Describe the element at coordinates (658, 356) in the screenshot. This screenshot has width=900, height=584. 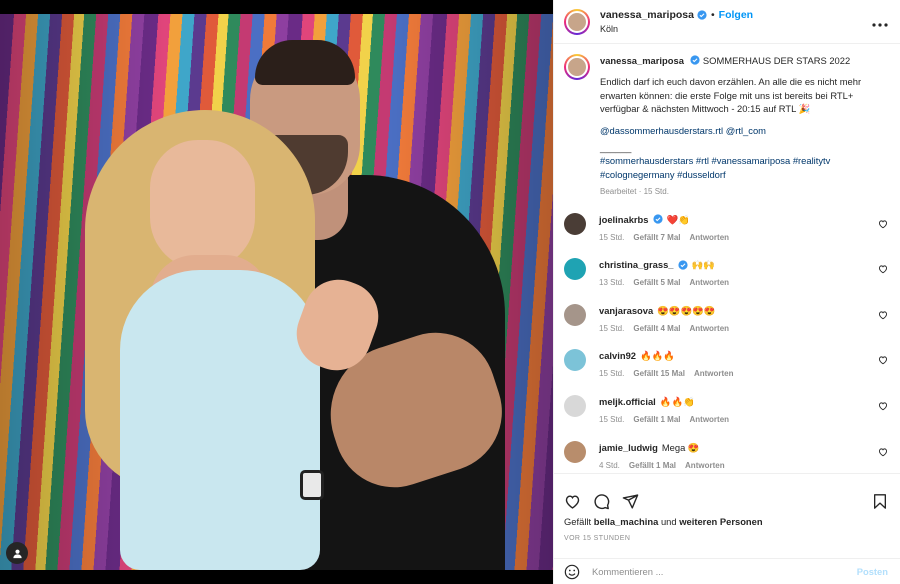
I see `comment-text: 🔥🔥🔥` at that location.